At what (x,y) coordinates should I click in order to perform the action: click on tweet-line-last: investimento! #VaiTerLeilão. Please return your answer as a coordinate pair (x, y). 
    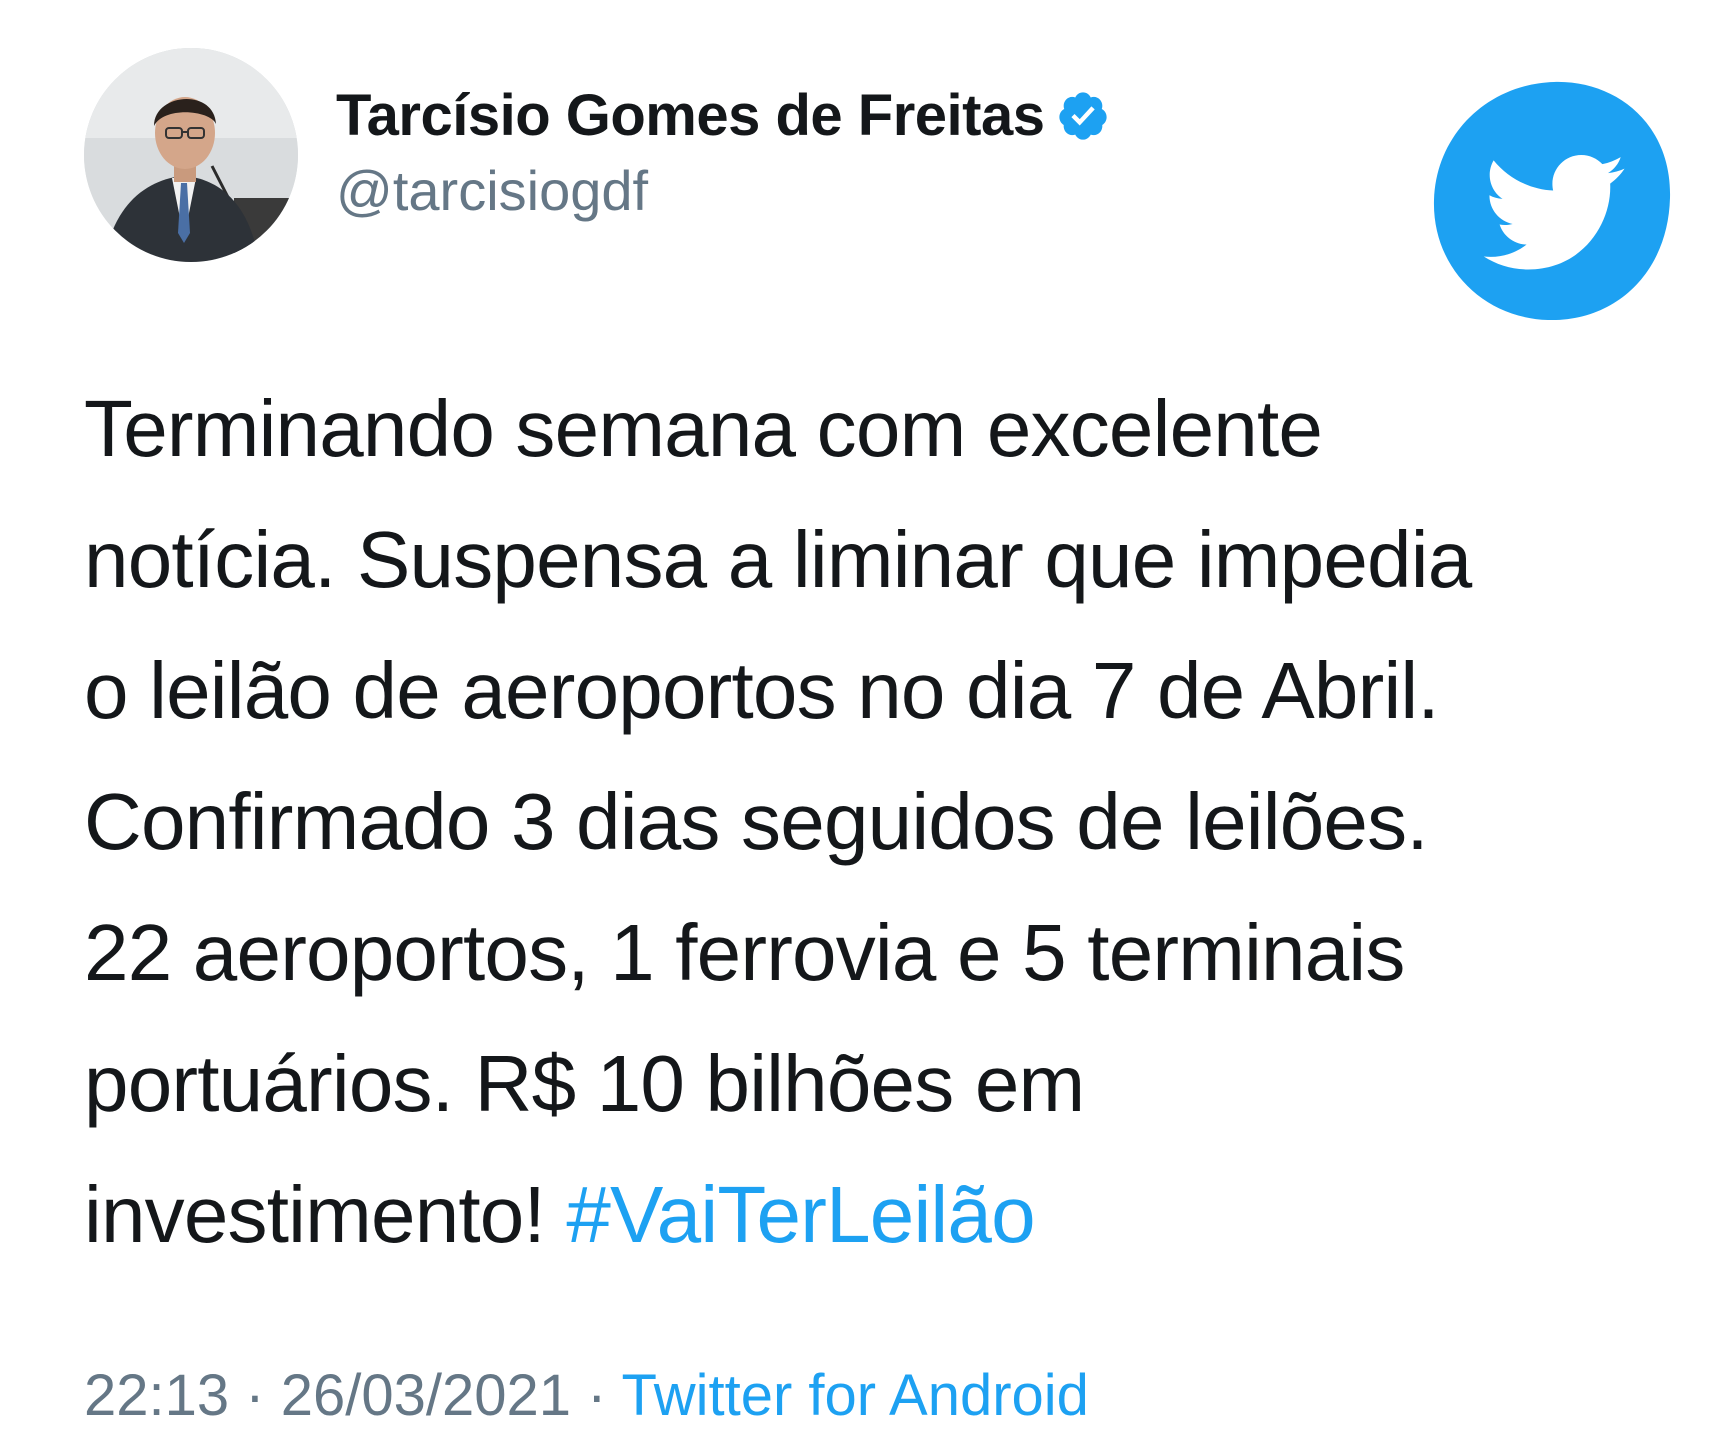
    Looking at the image, I should click on (864, 1214).